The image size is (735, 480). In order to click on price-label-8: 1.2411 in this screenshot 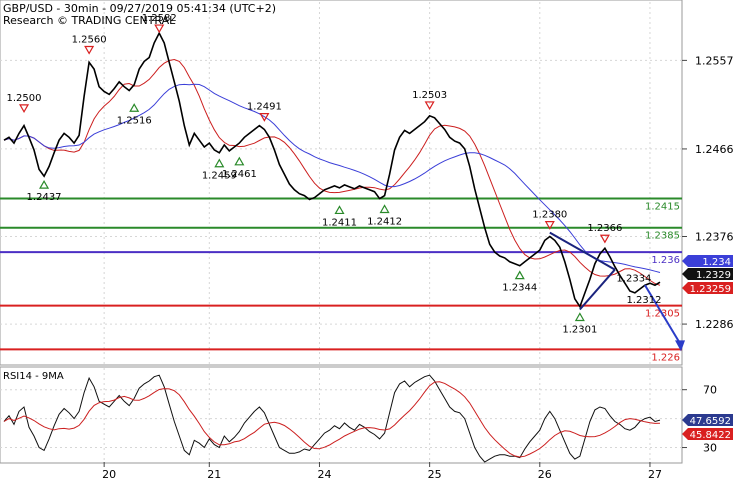, I will do `click(339, 222)`.